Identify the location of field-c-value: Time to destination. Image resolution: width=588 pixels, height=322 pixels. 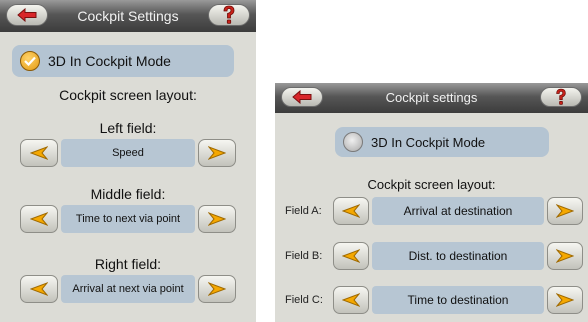
(458, 300).